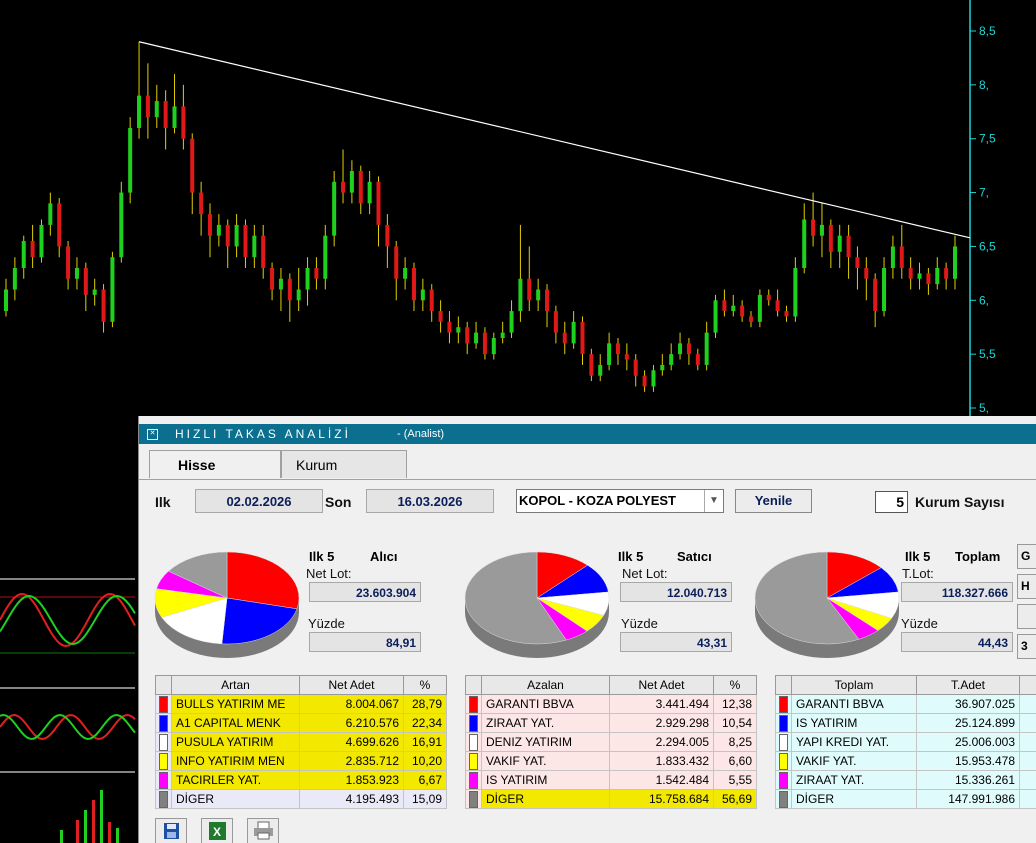  I want to click on start-date-field: 02.02.2026, so click(259, 501).